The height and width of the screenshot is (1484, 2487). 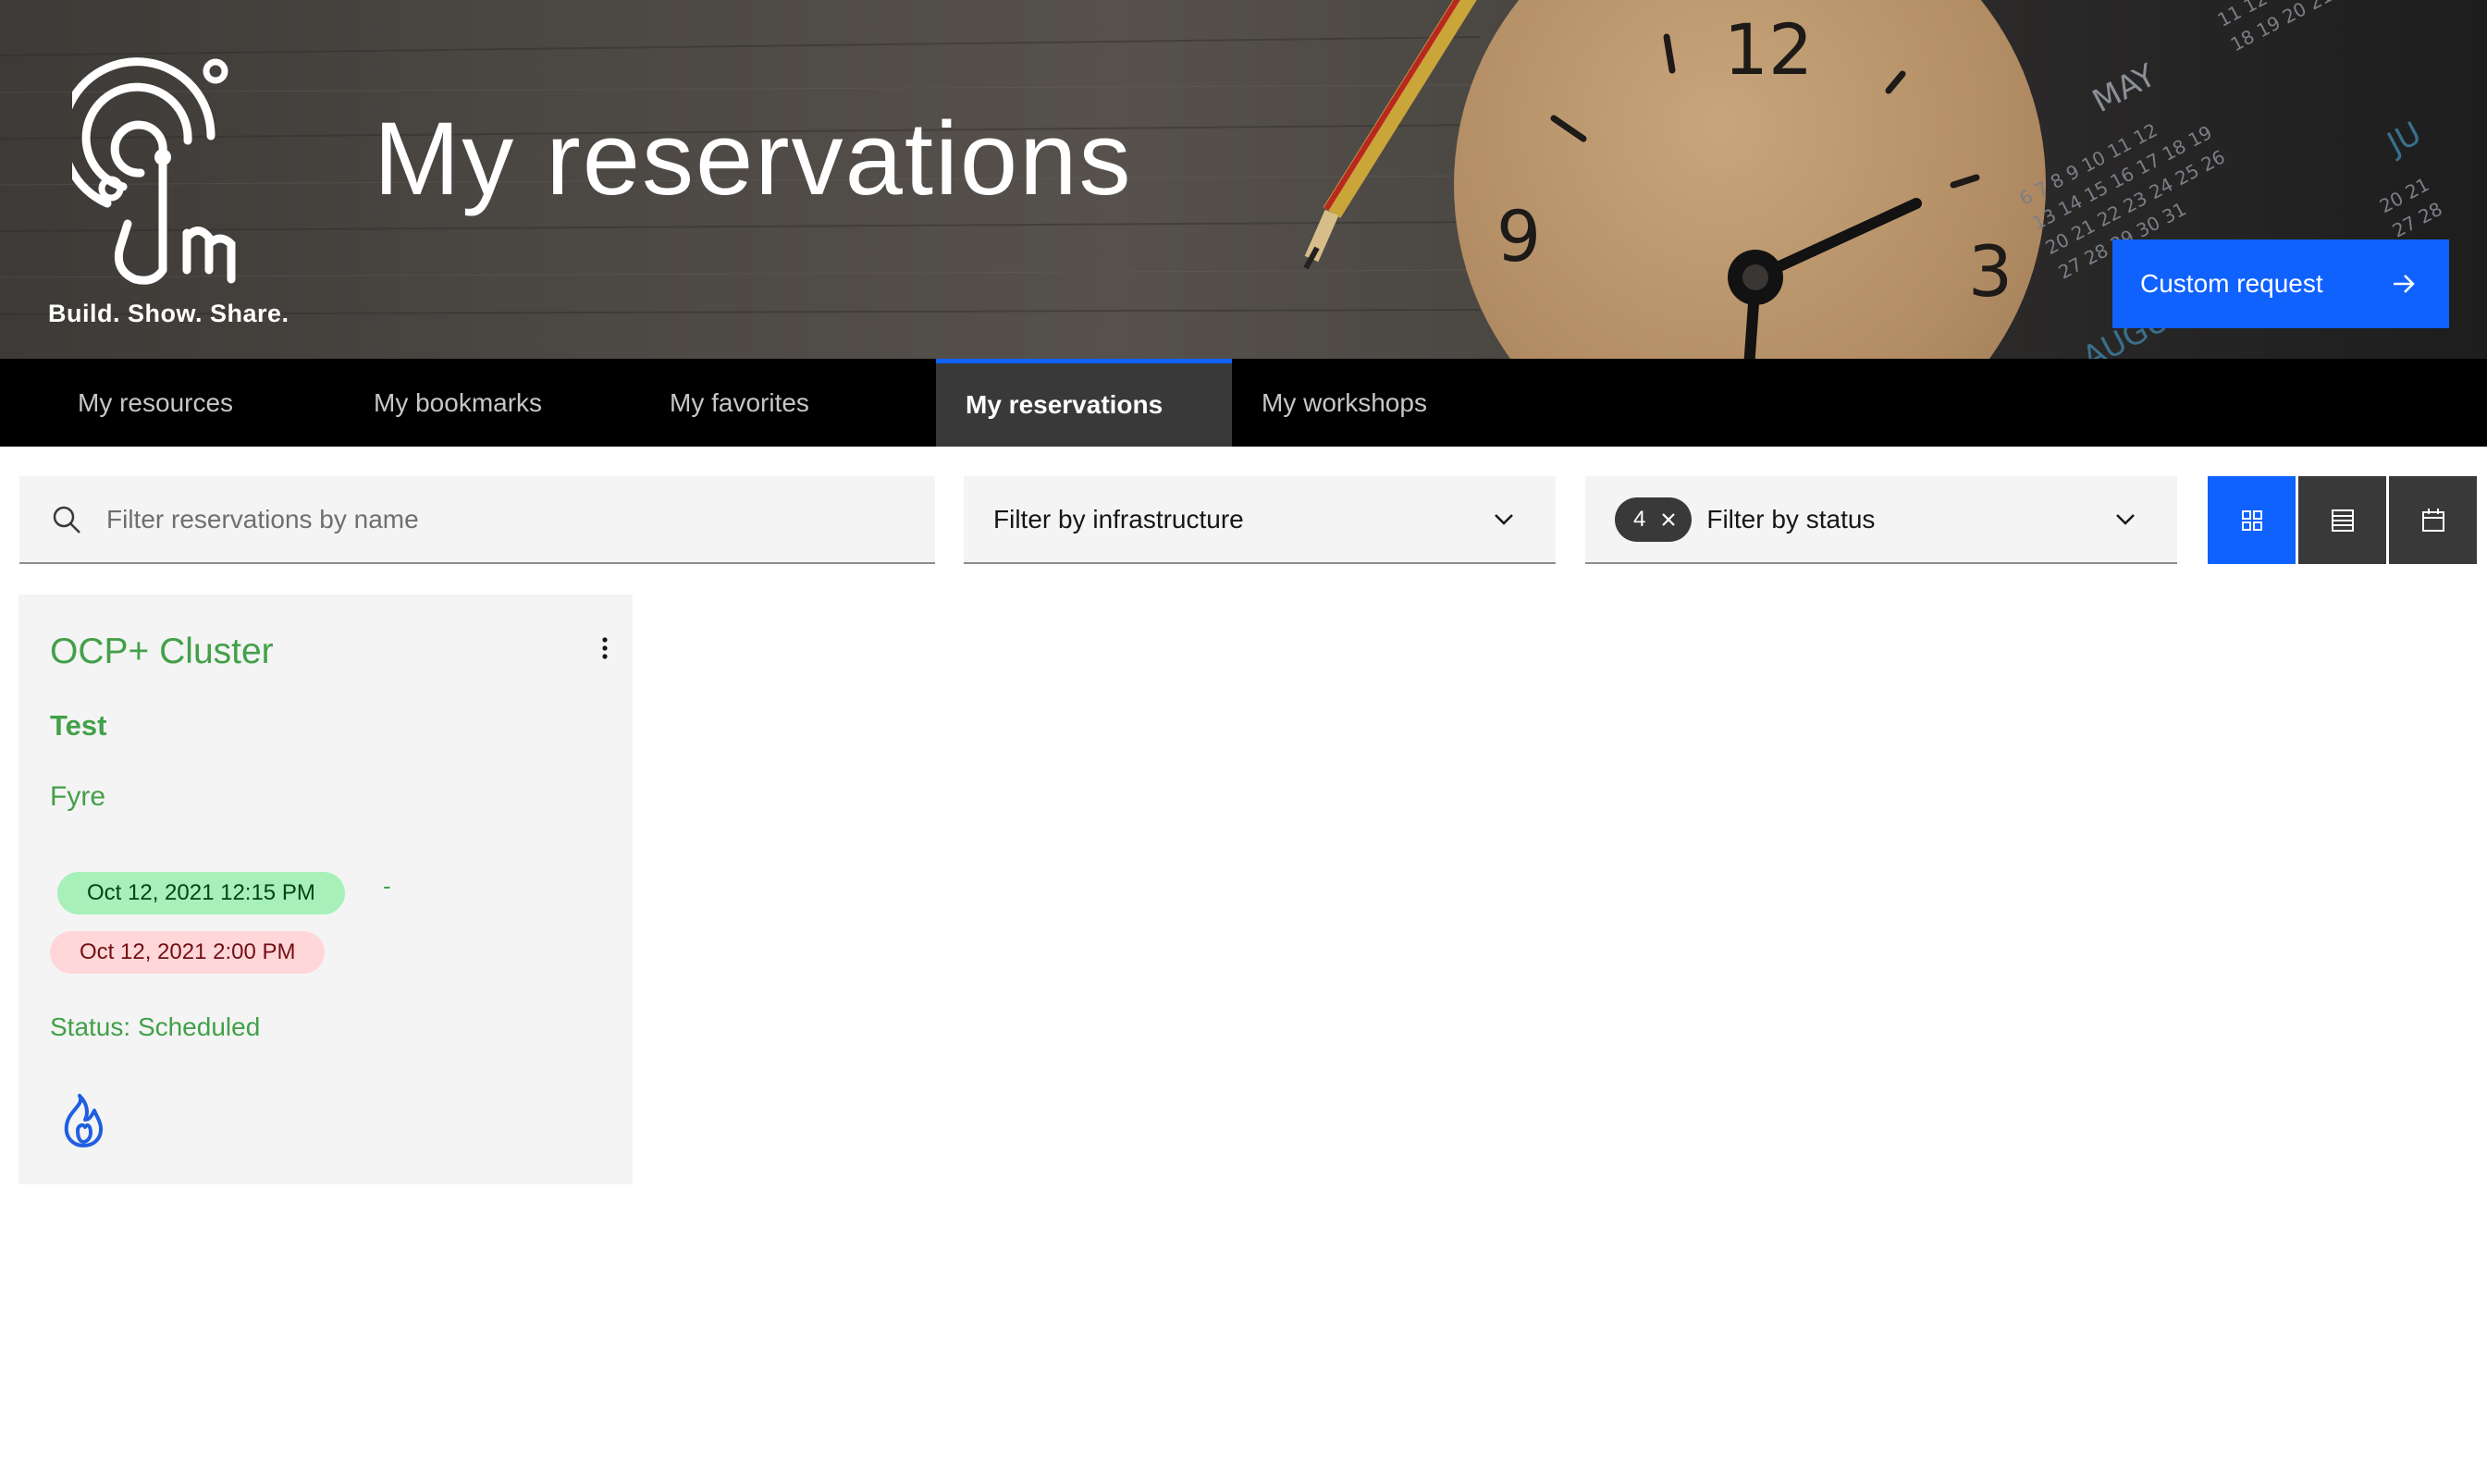 I want to click on svg-text: 9, so click(x=1519, y=236).